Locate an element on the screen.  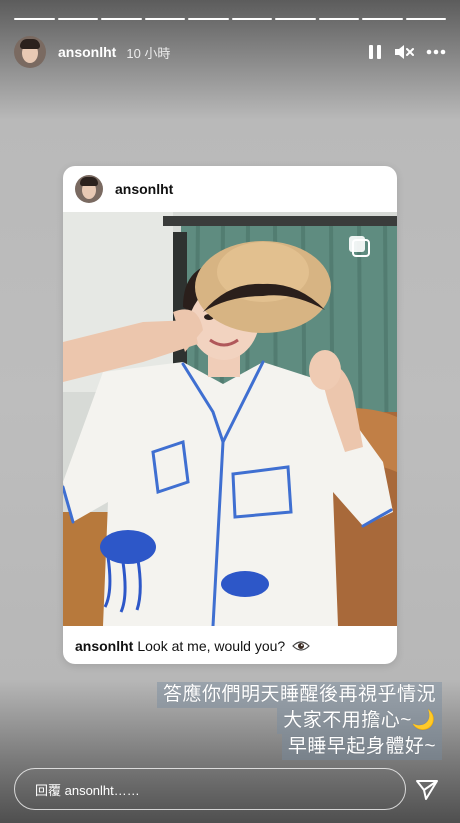
more-options-icon is located at coordinates (436, 52).